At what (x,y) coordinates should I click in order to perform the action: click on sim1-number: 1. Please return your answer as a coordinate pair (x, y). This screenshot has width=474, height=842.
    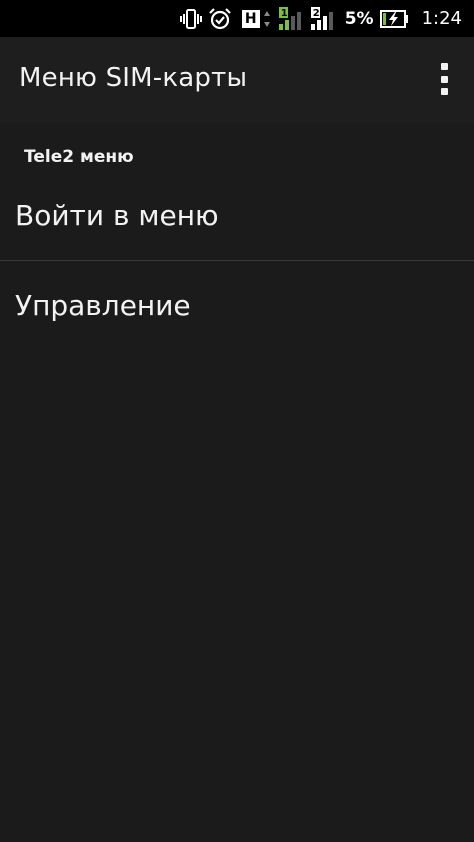
    Looking at the image, I should click on (284, 13).